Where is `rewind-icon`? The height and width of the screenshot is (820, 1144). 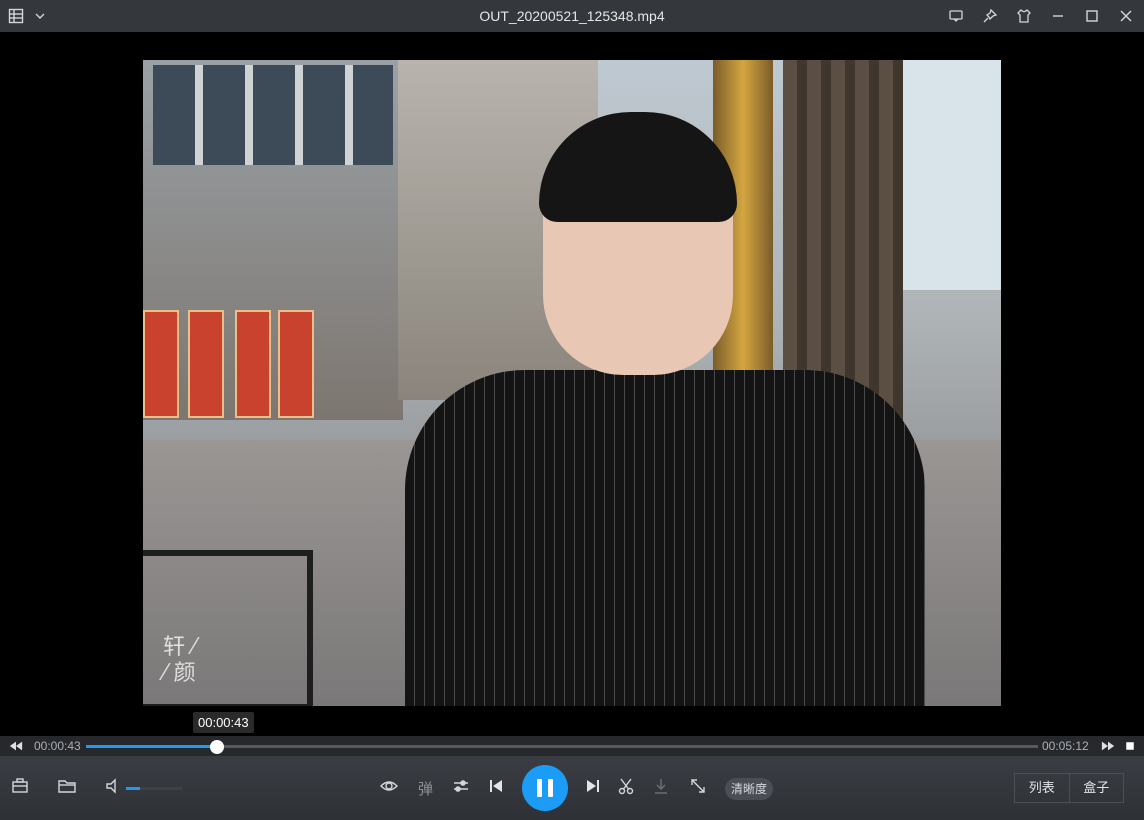
rewind-icon is located at coordinates (16, 746).